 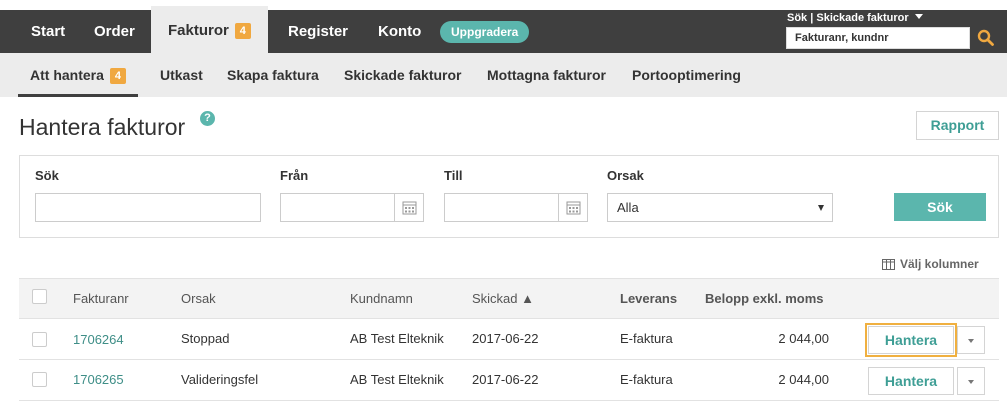 I want to click on choose-columns-label: Välj kolumner, so click(x=939, y=264).